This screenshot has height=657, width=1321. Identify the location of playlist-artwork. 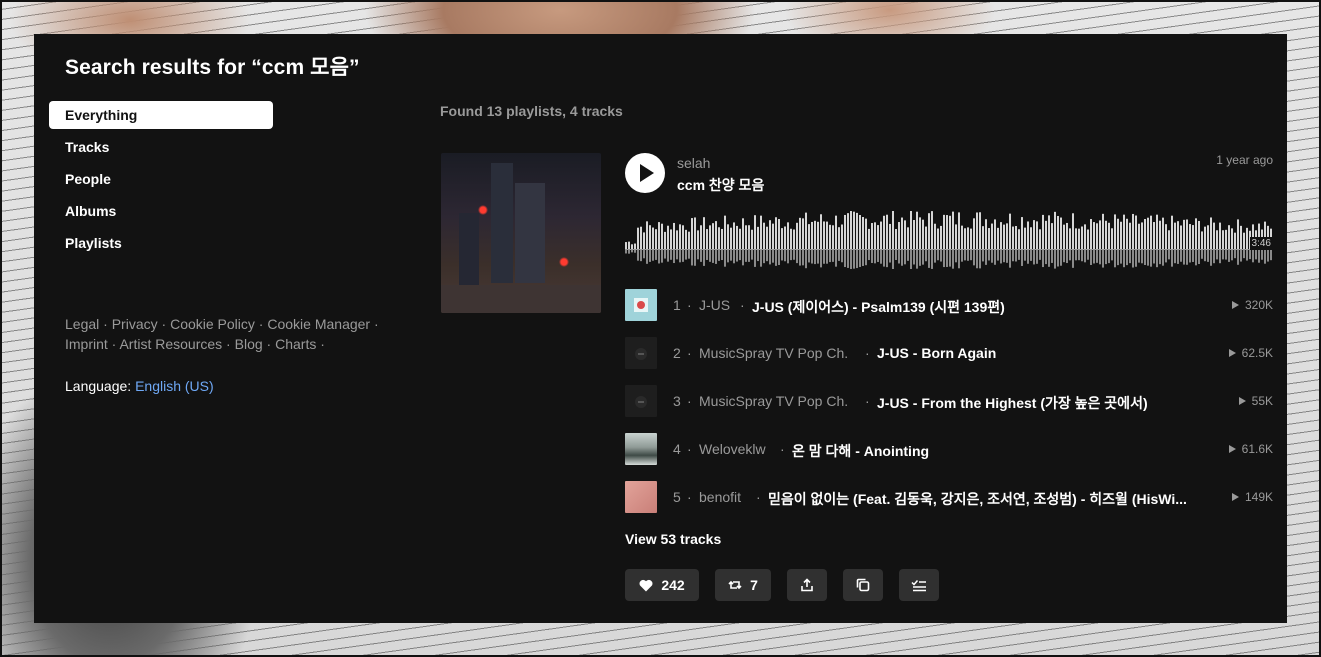
(521, 233).